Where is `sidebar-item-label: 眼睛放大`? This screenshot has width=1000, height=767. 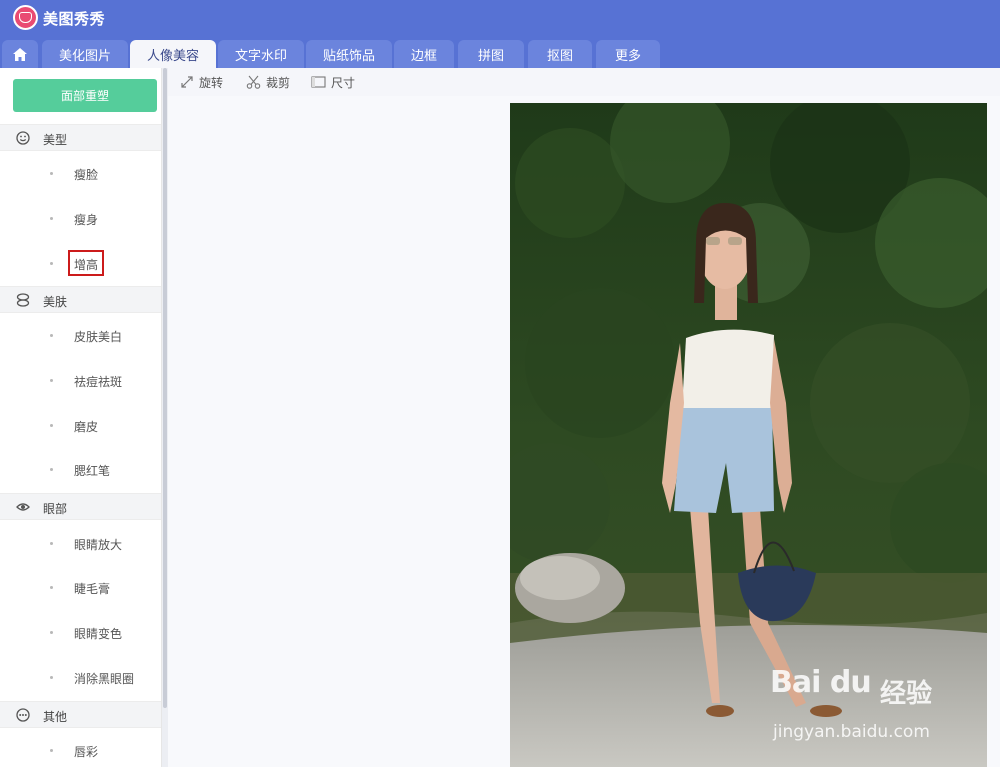 sidebar-item-label: 眼睛放大 is located at coordinates (98, 545).